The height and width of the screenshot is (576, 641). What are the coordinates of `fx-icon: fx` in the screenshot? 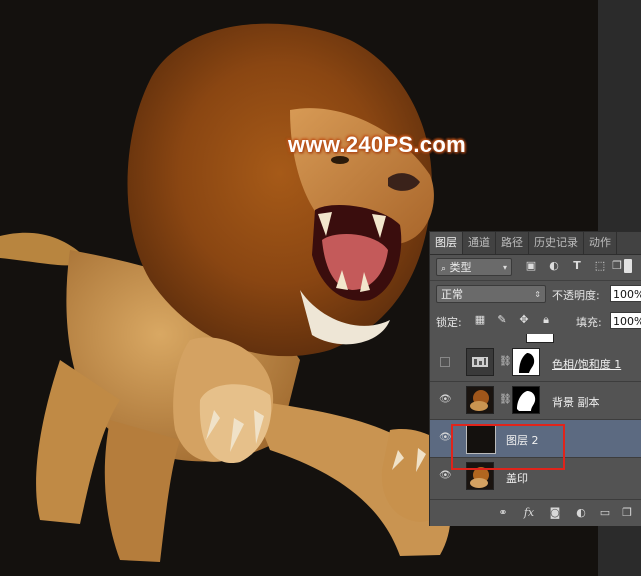 It's located at (529, 513).